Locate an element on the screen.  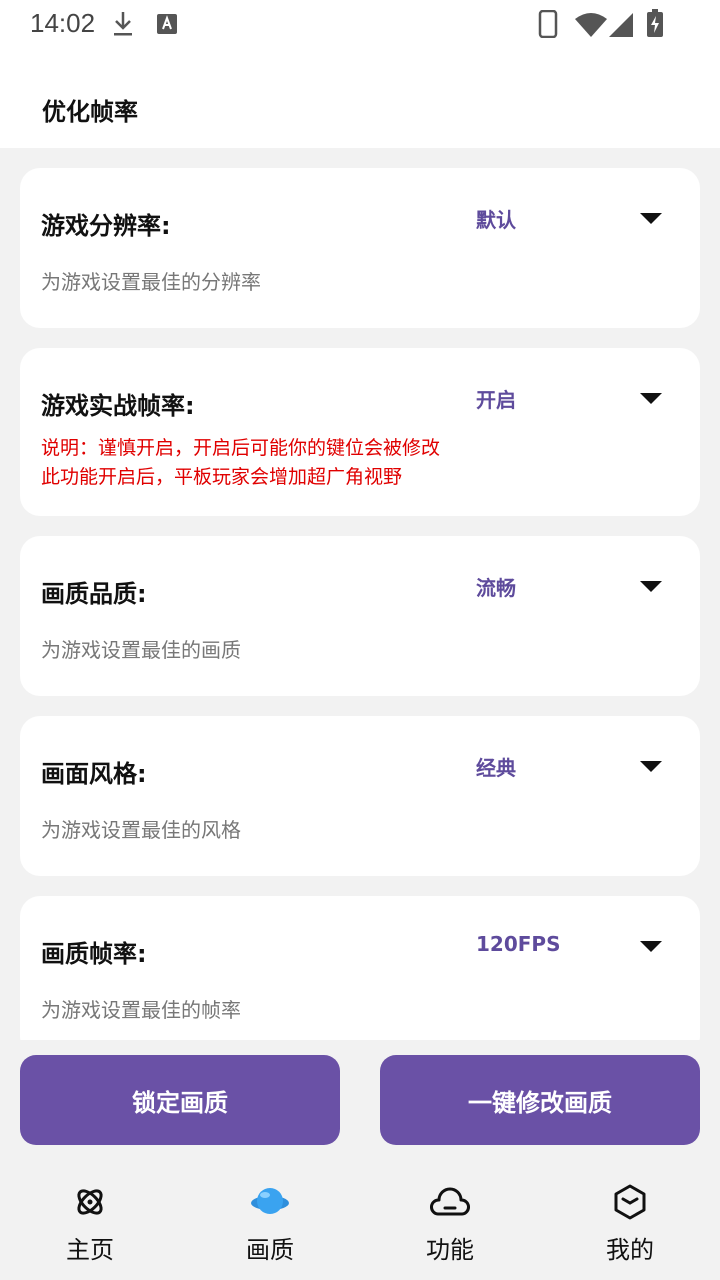
orbit-icon is located at coordinates (90, 1202).